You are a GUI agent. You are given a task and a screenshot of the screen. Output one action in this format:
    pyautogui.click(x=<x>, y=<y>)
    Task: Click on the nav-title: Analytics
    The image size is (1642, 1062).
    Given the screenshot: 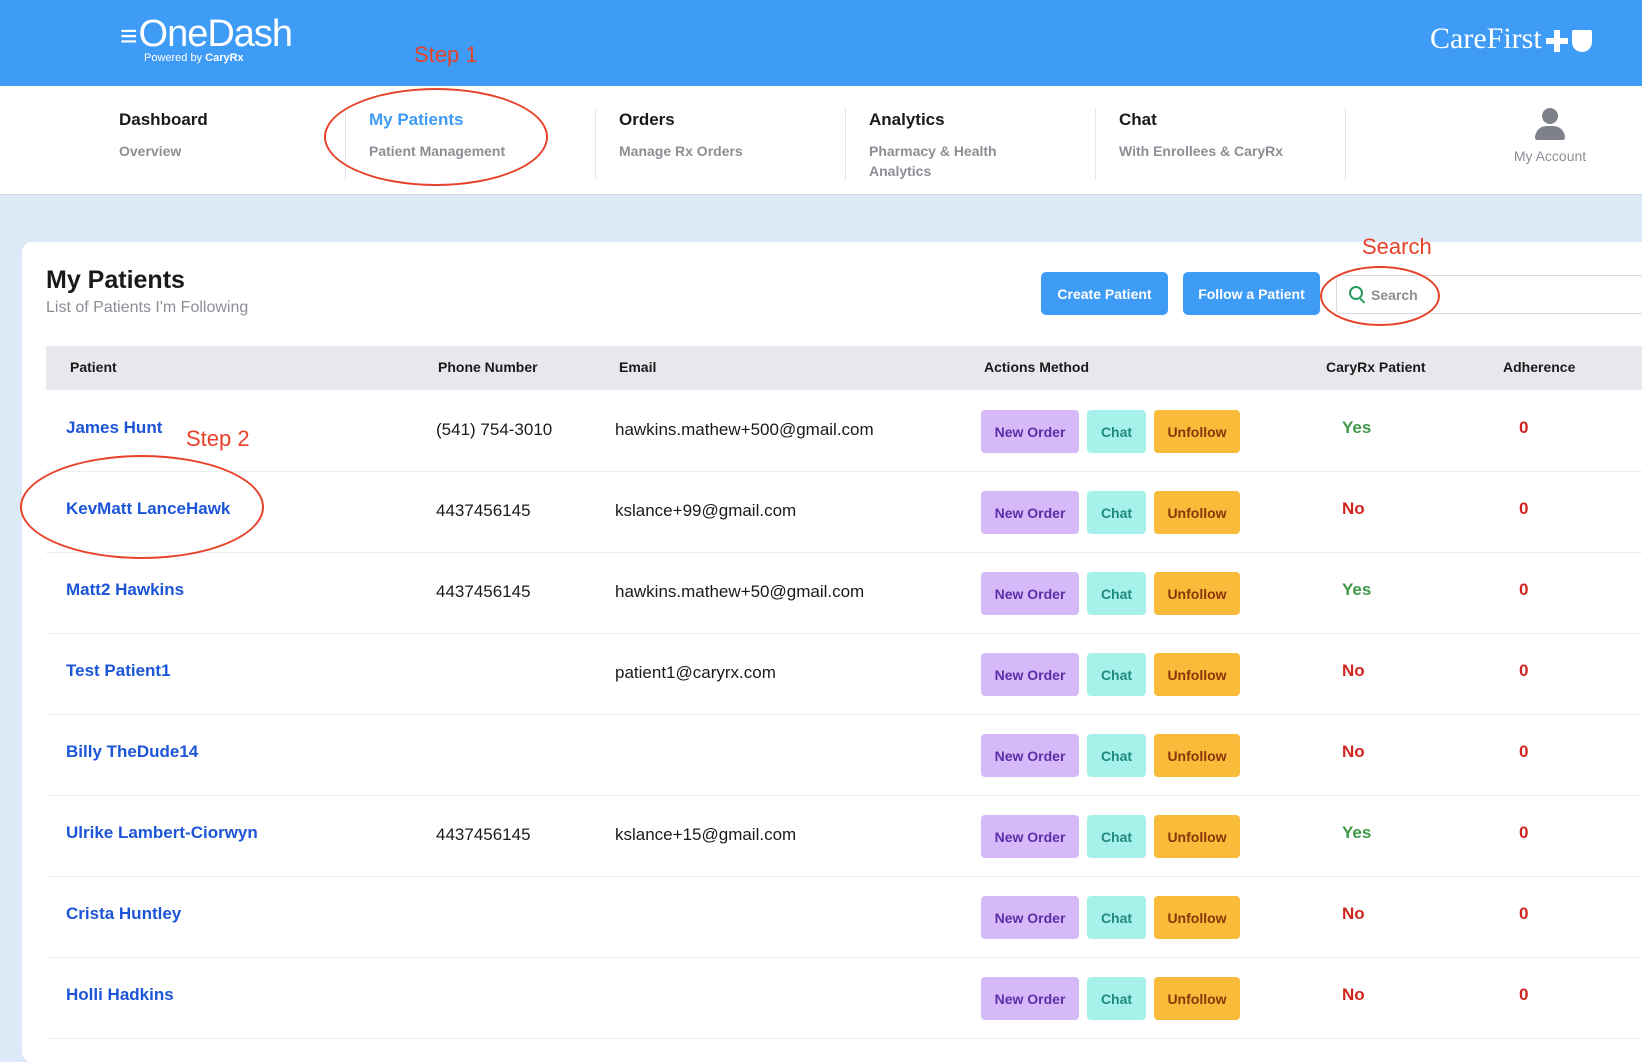 What is the action you would take?
    pyautogui.click(x=907, y=119)
    